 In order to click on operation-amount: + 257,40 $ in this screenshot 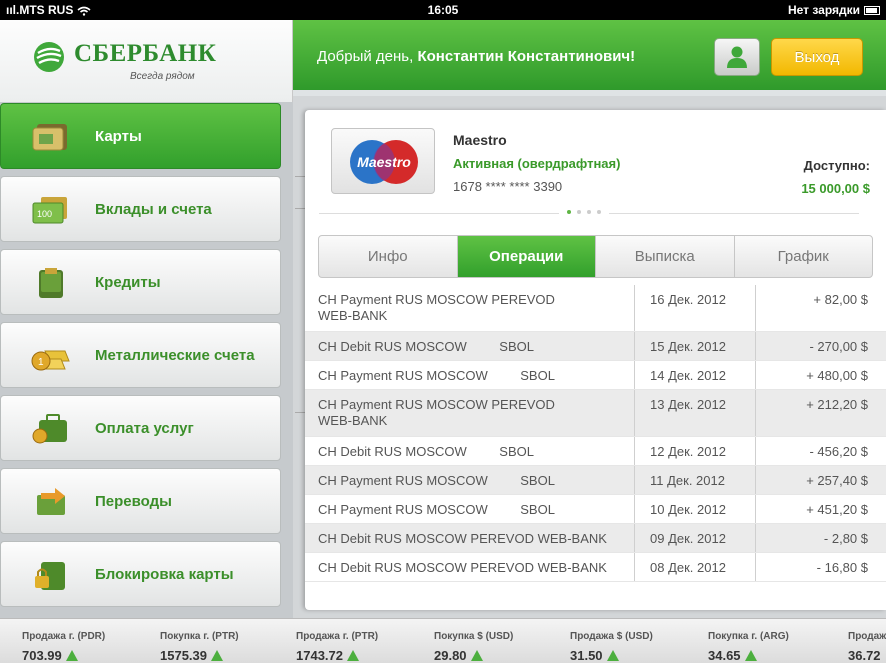, I will do `click(837, 480)`.